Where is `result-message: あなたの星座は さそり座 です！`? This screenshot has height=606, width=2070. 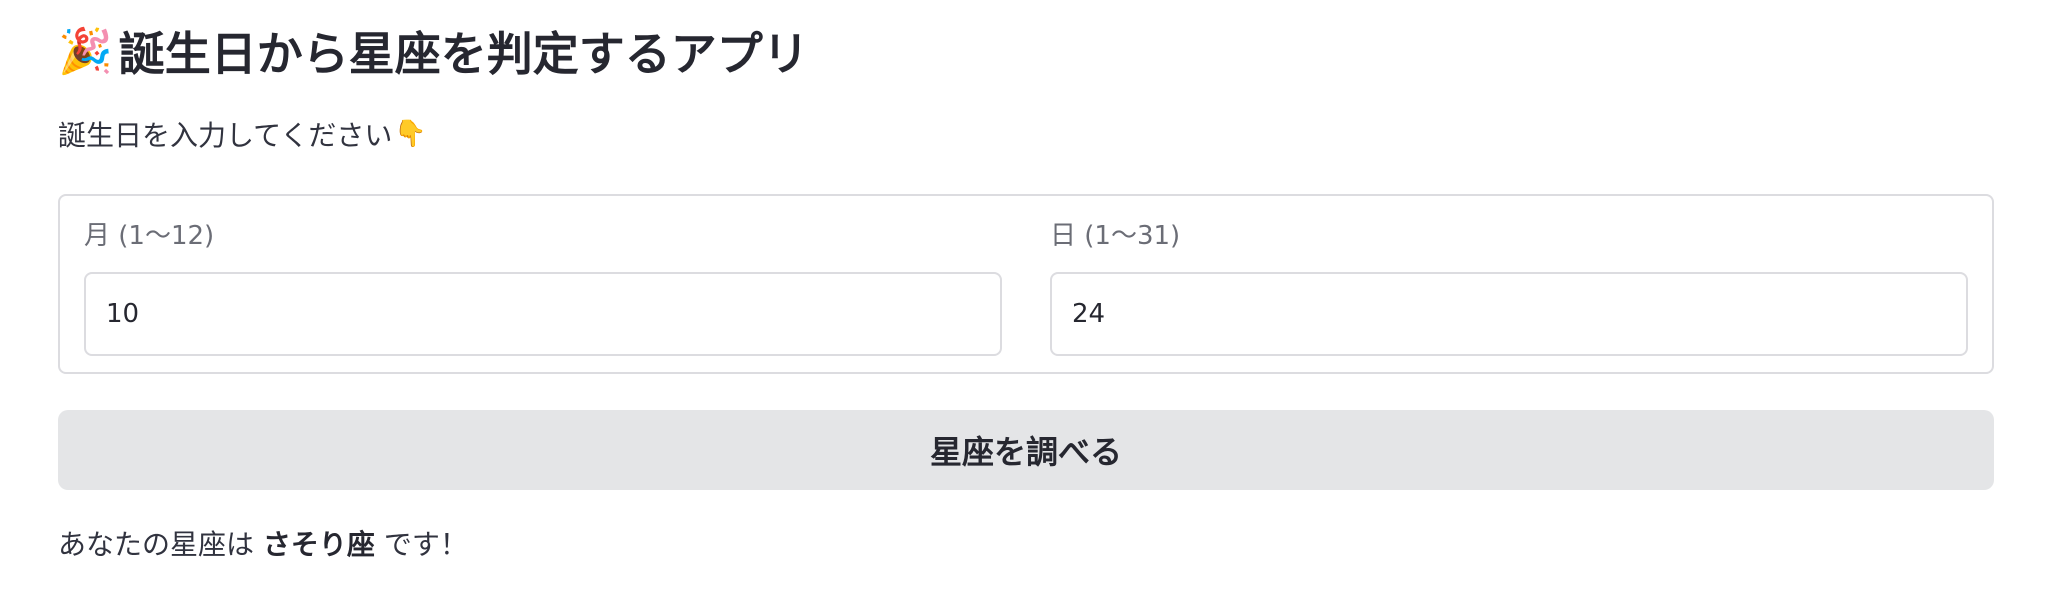
result-message: あなたの星座は さそり座 です！ is located at coordinates (263, 543).